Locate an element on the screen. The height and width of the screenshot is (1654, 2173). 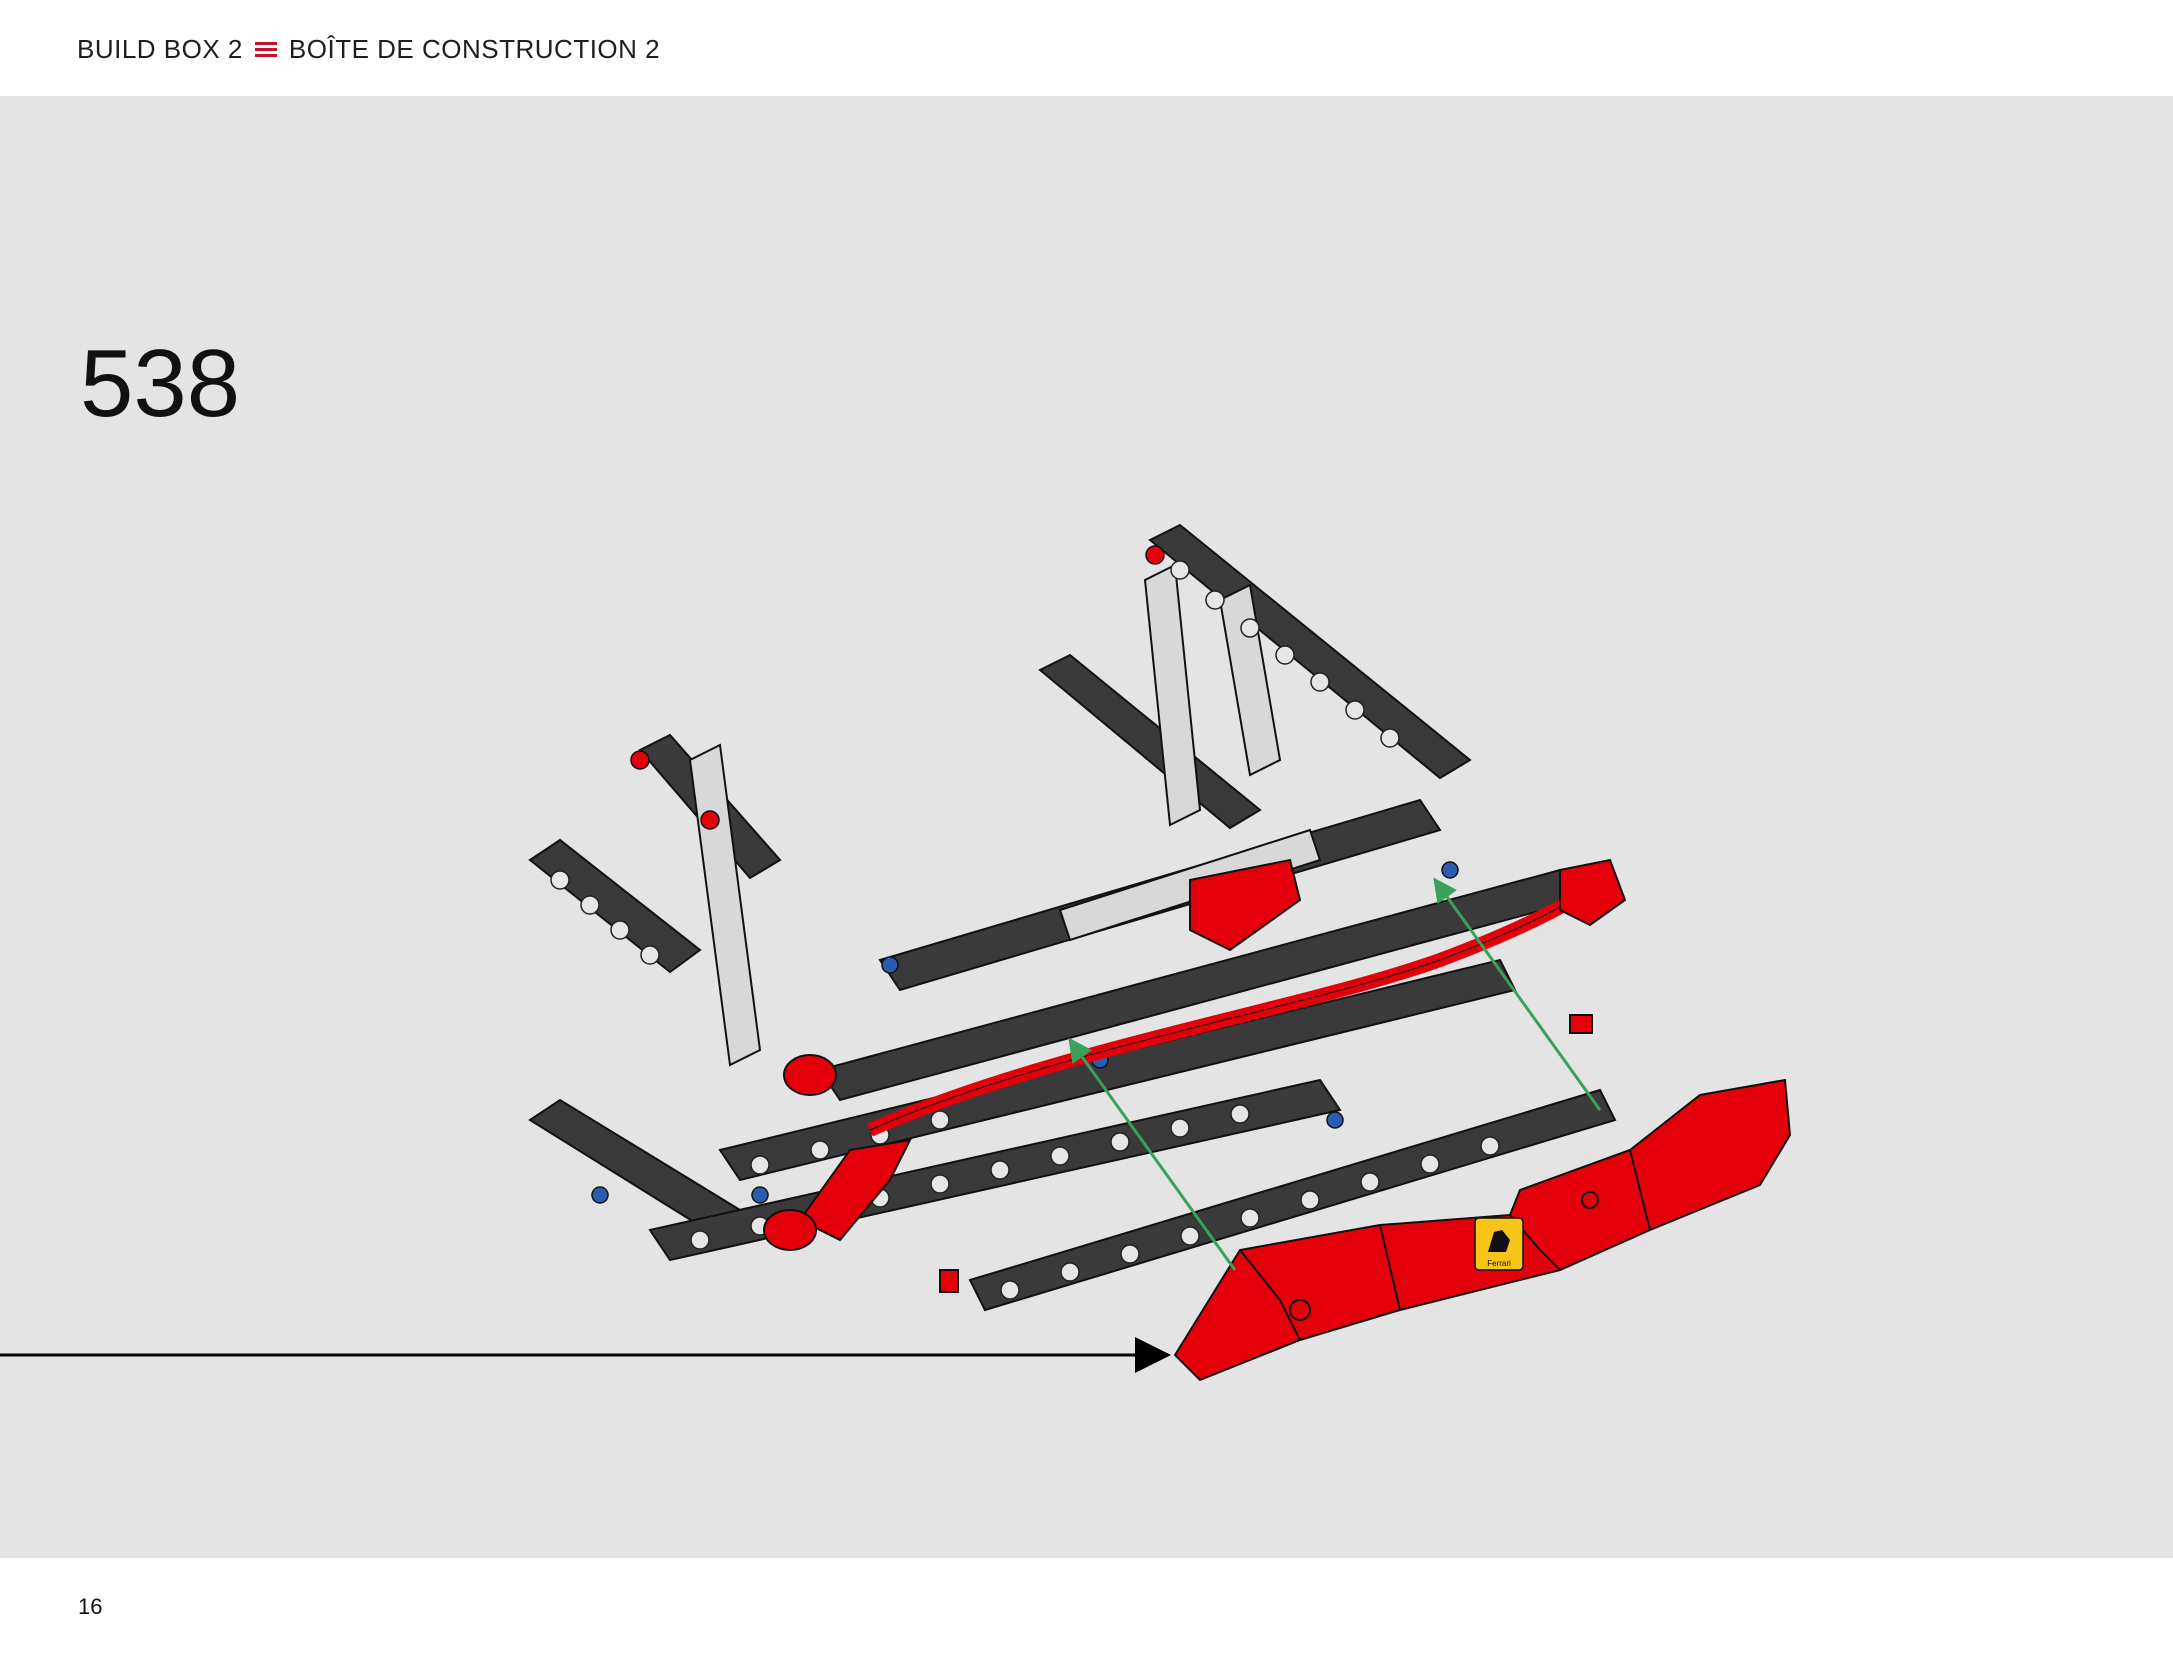
three-line-icon is located at coordinates (265, 49).